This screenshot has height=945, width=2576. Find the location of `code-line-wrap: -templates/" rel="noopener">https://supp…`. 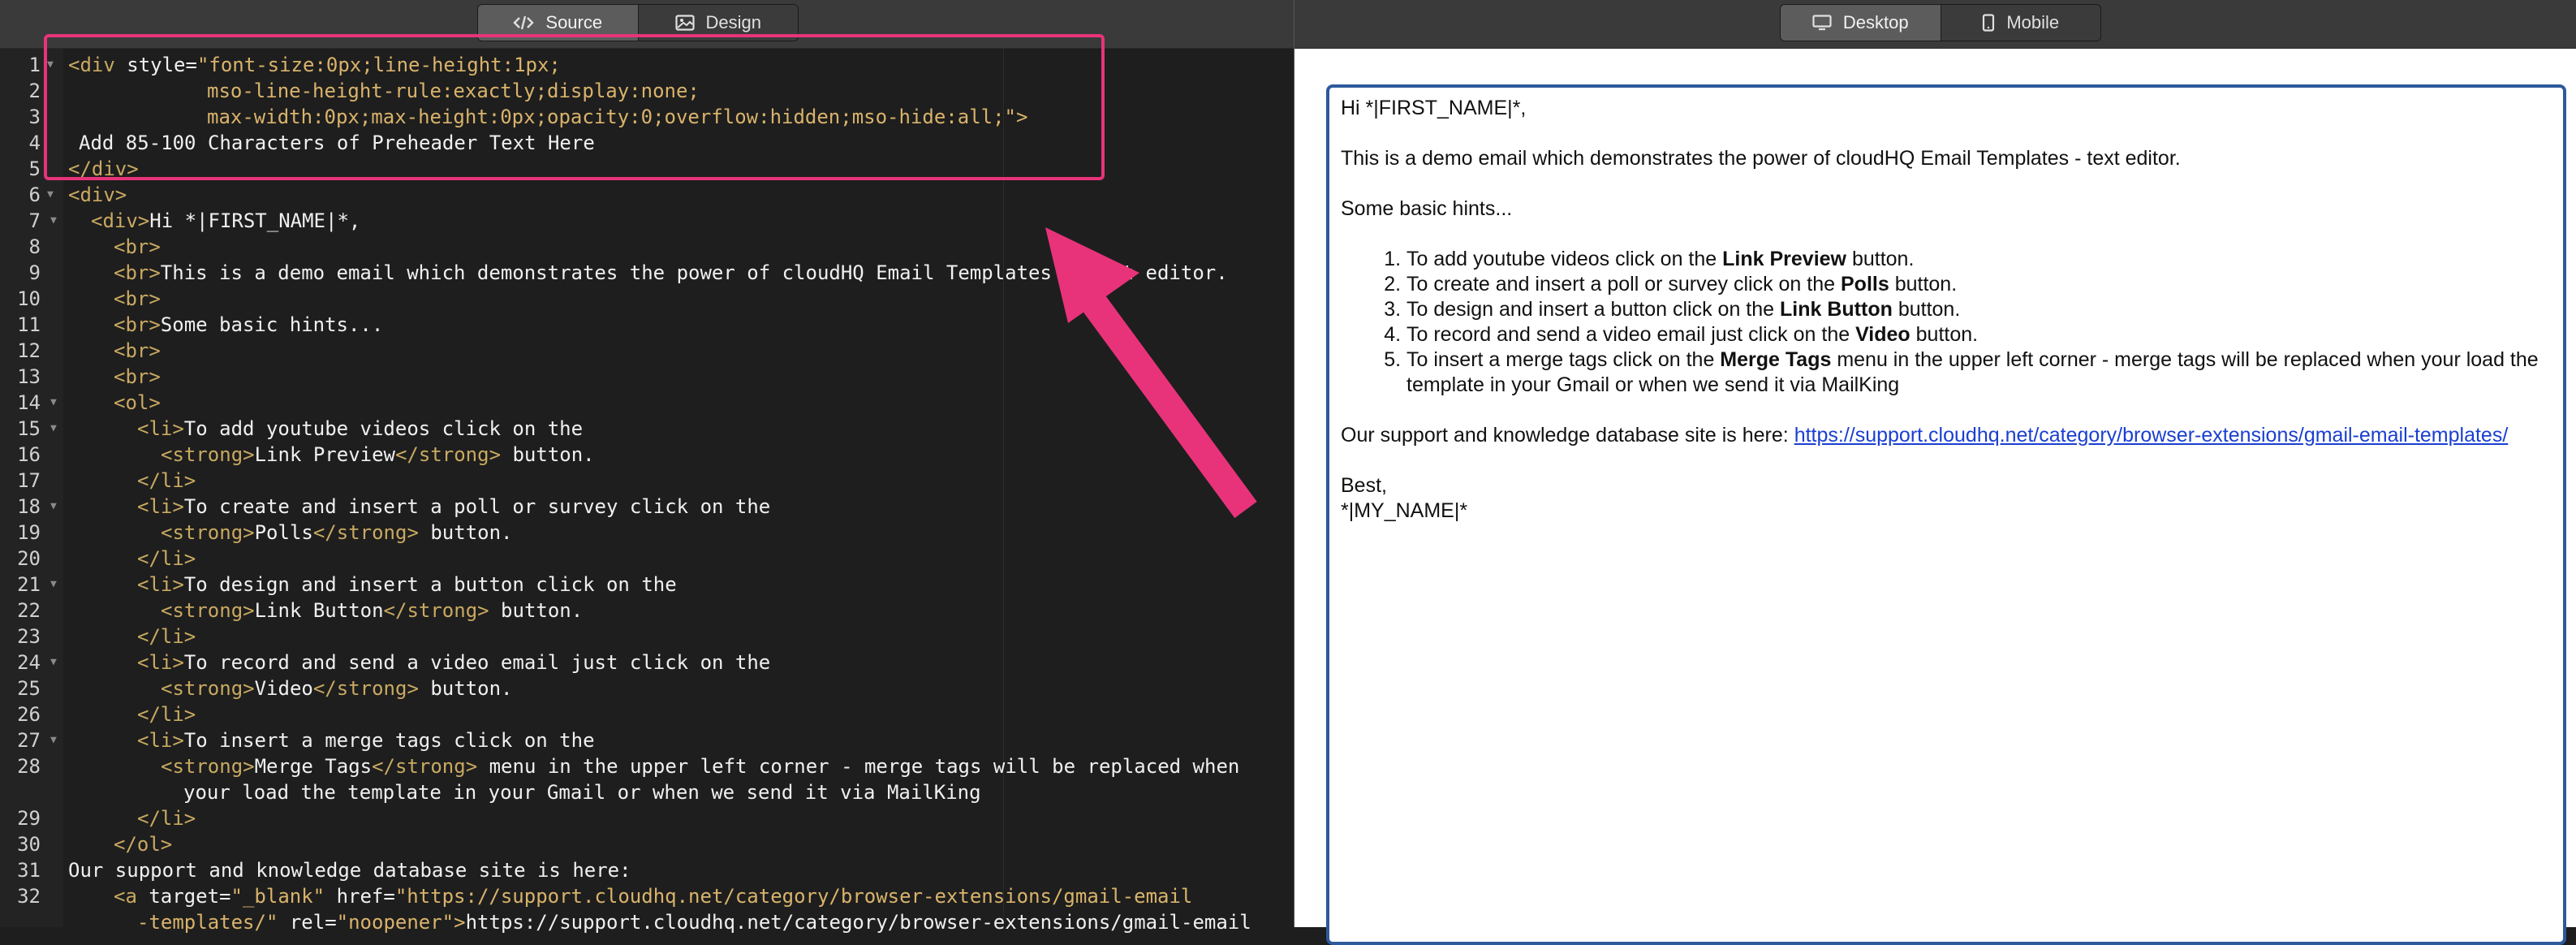

code-line-wrap: -templates/" rel="noopener">https://supp… is located at coordinates (694, 923).